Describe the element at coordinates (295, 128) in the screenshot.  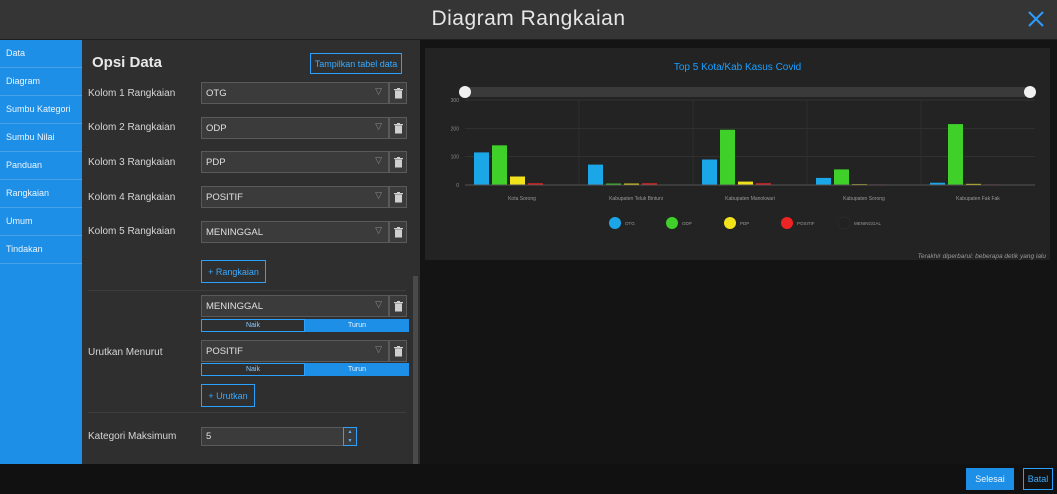
I see `series-2-select: ODP ▽` at that location.